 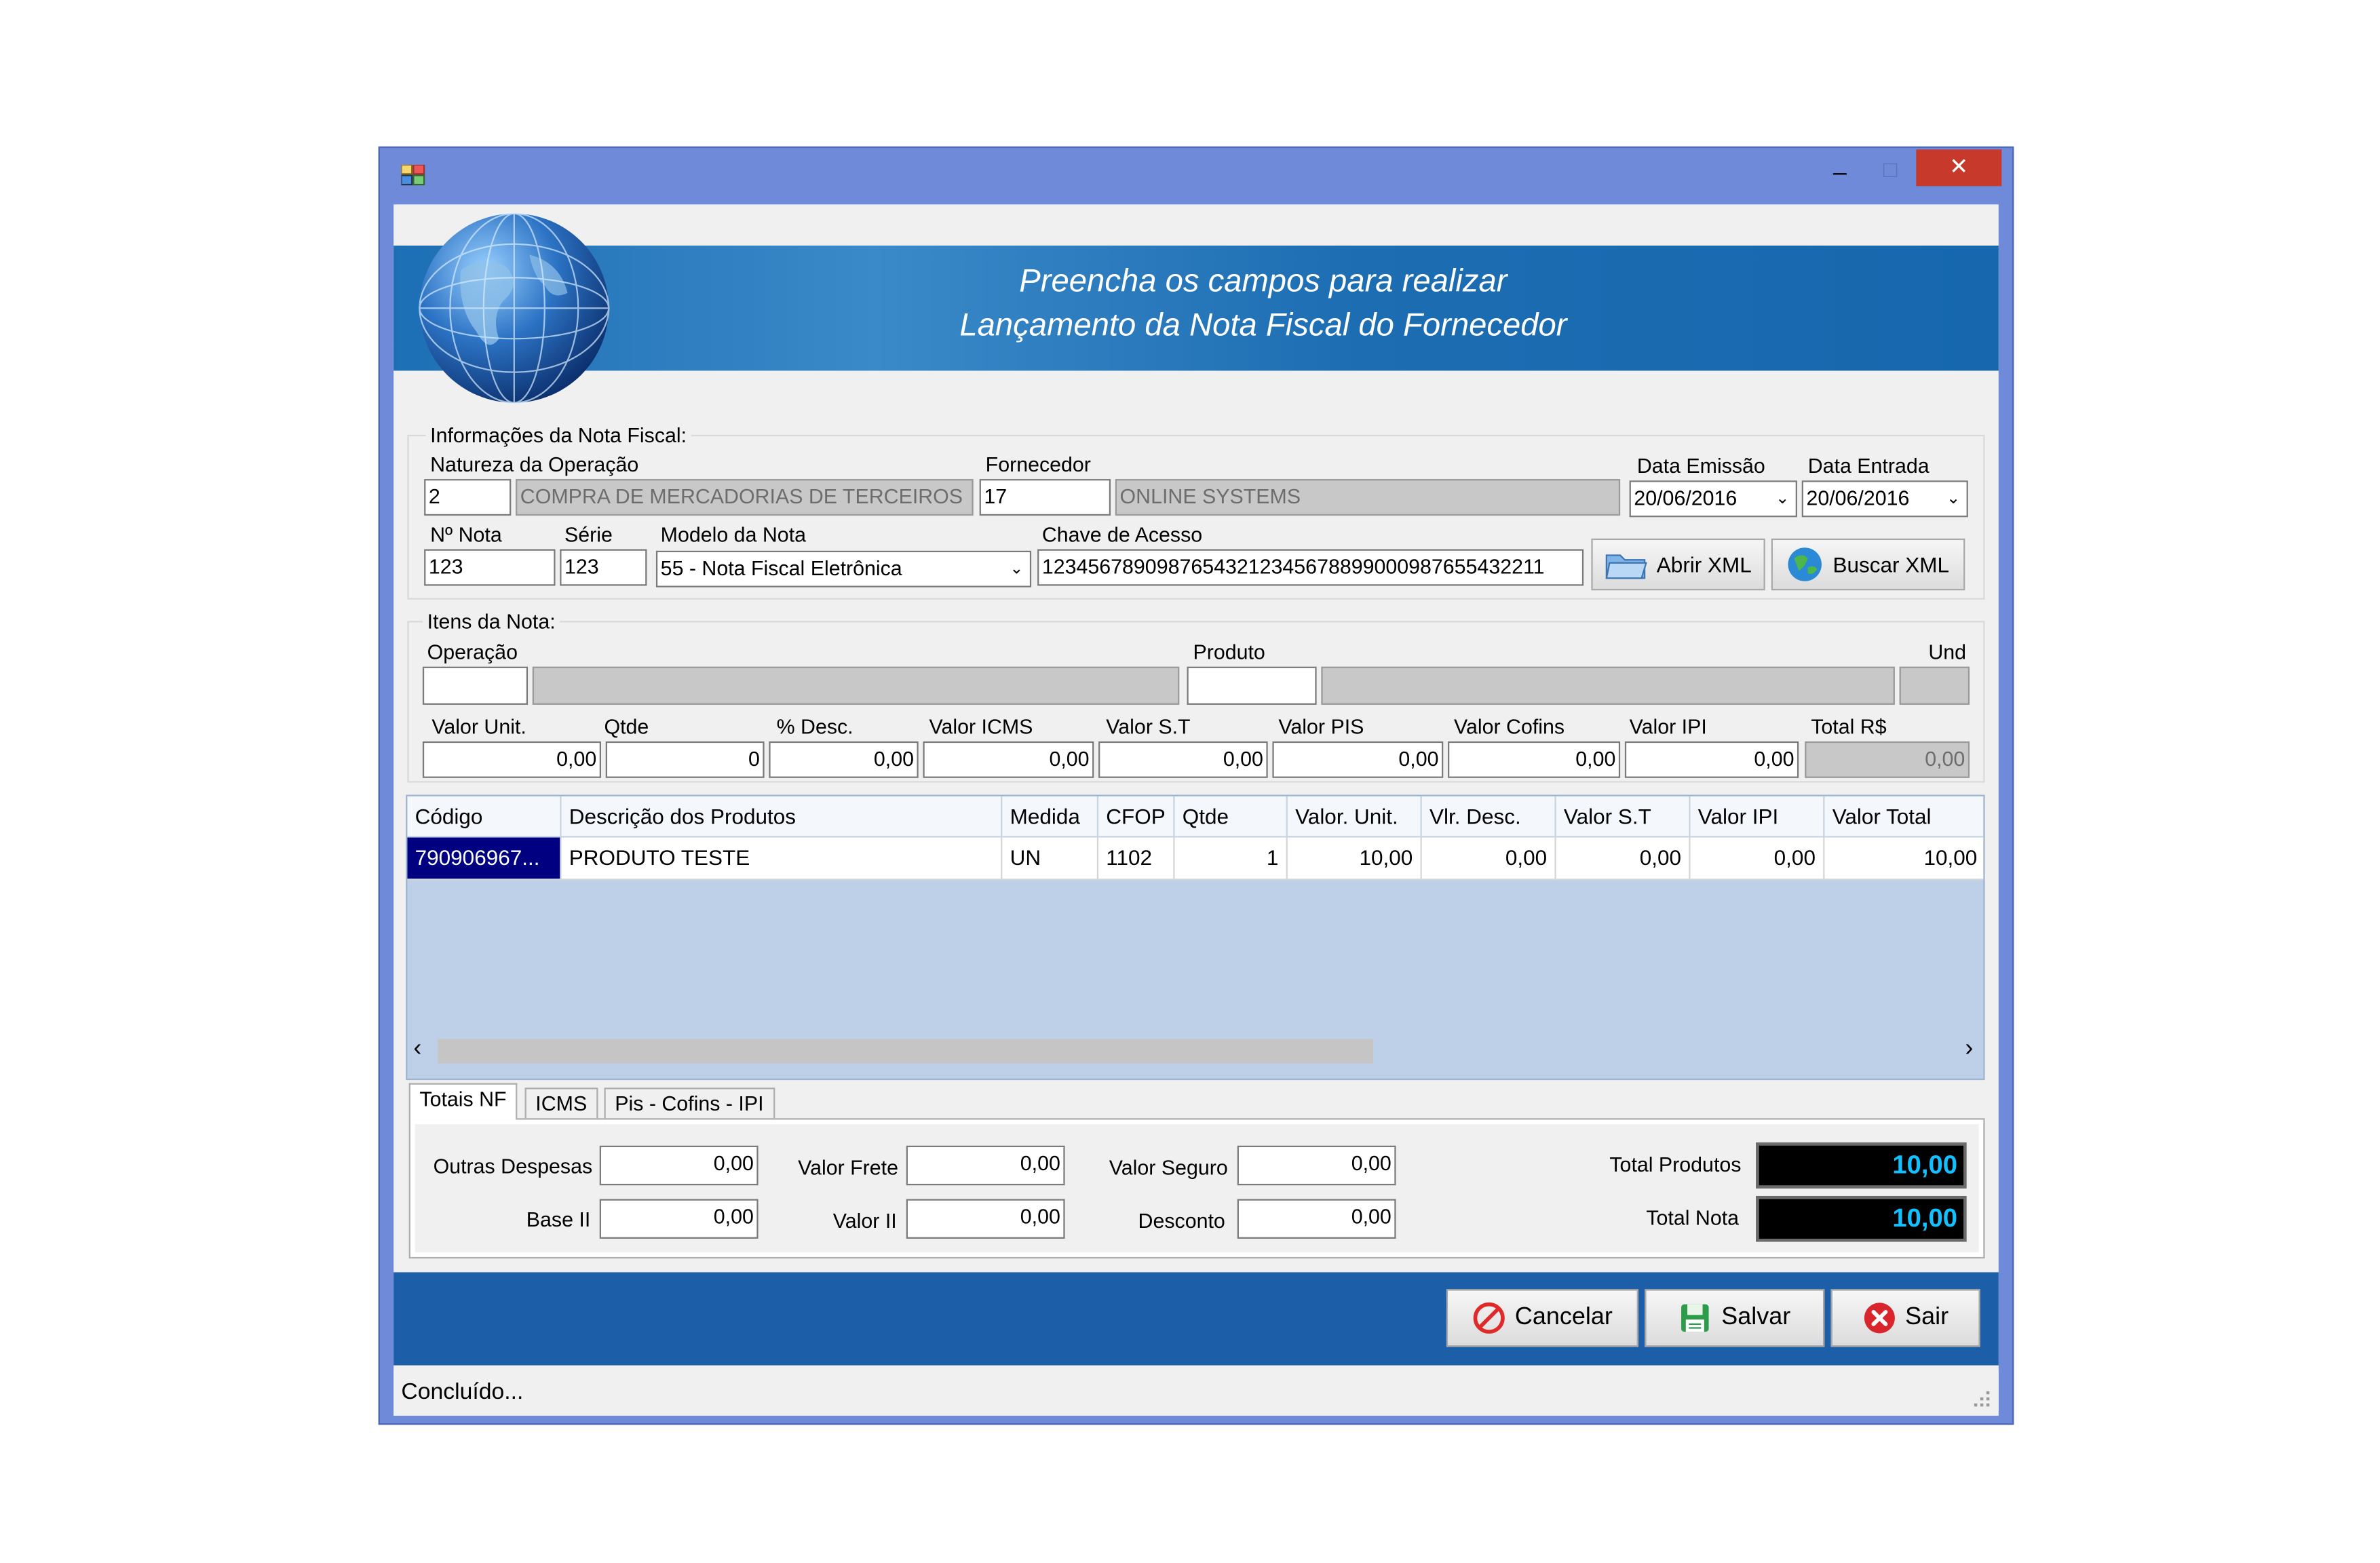 What do you see at coordinates (1231, 859) in the screenshot?
I see `cell-qtde: 1` at bounding box center [1231, 859].